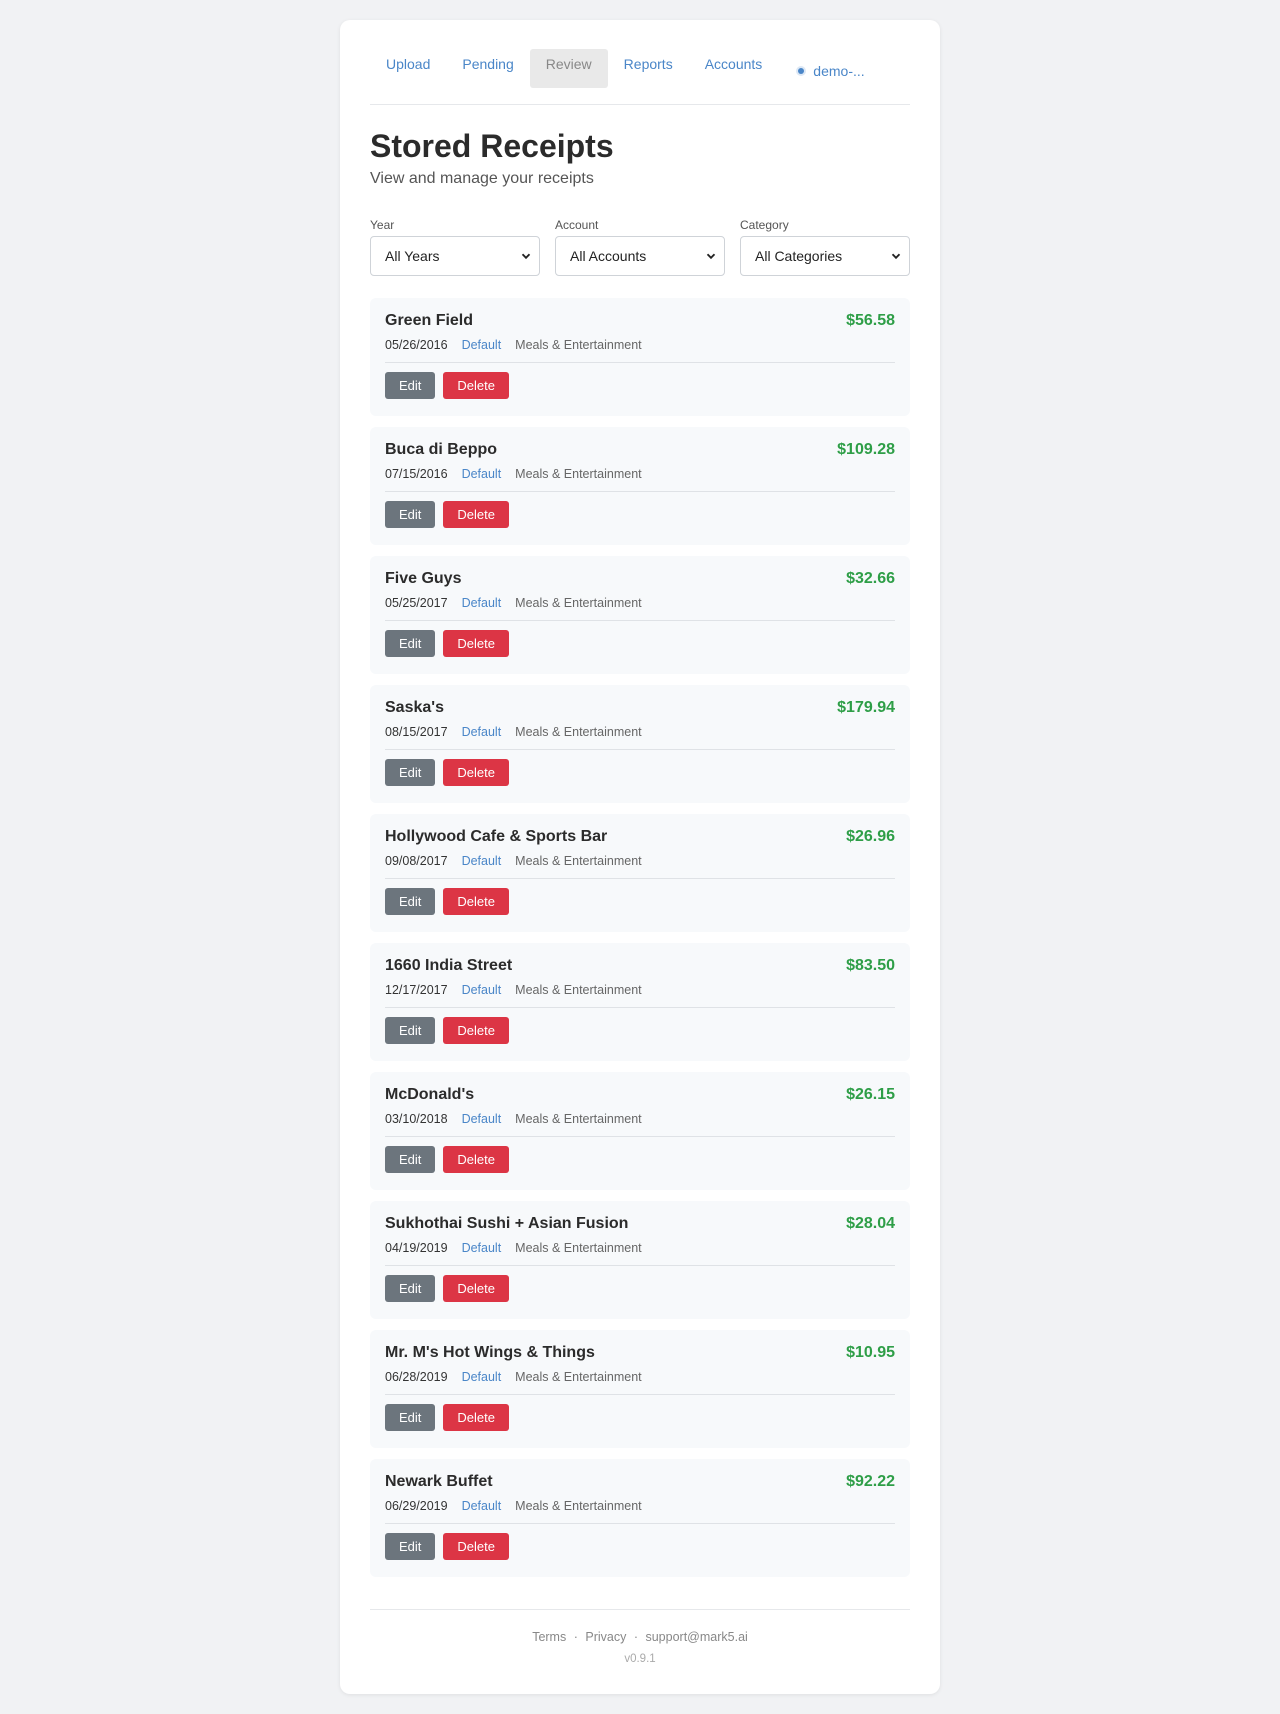 The width and height of the screenshot is (1280, 1714). I want to click on account-select: All Accounts, so click(640, 256).